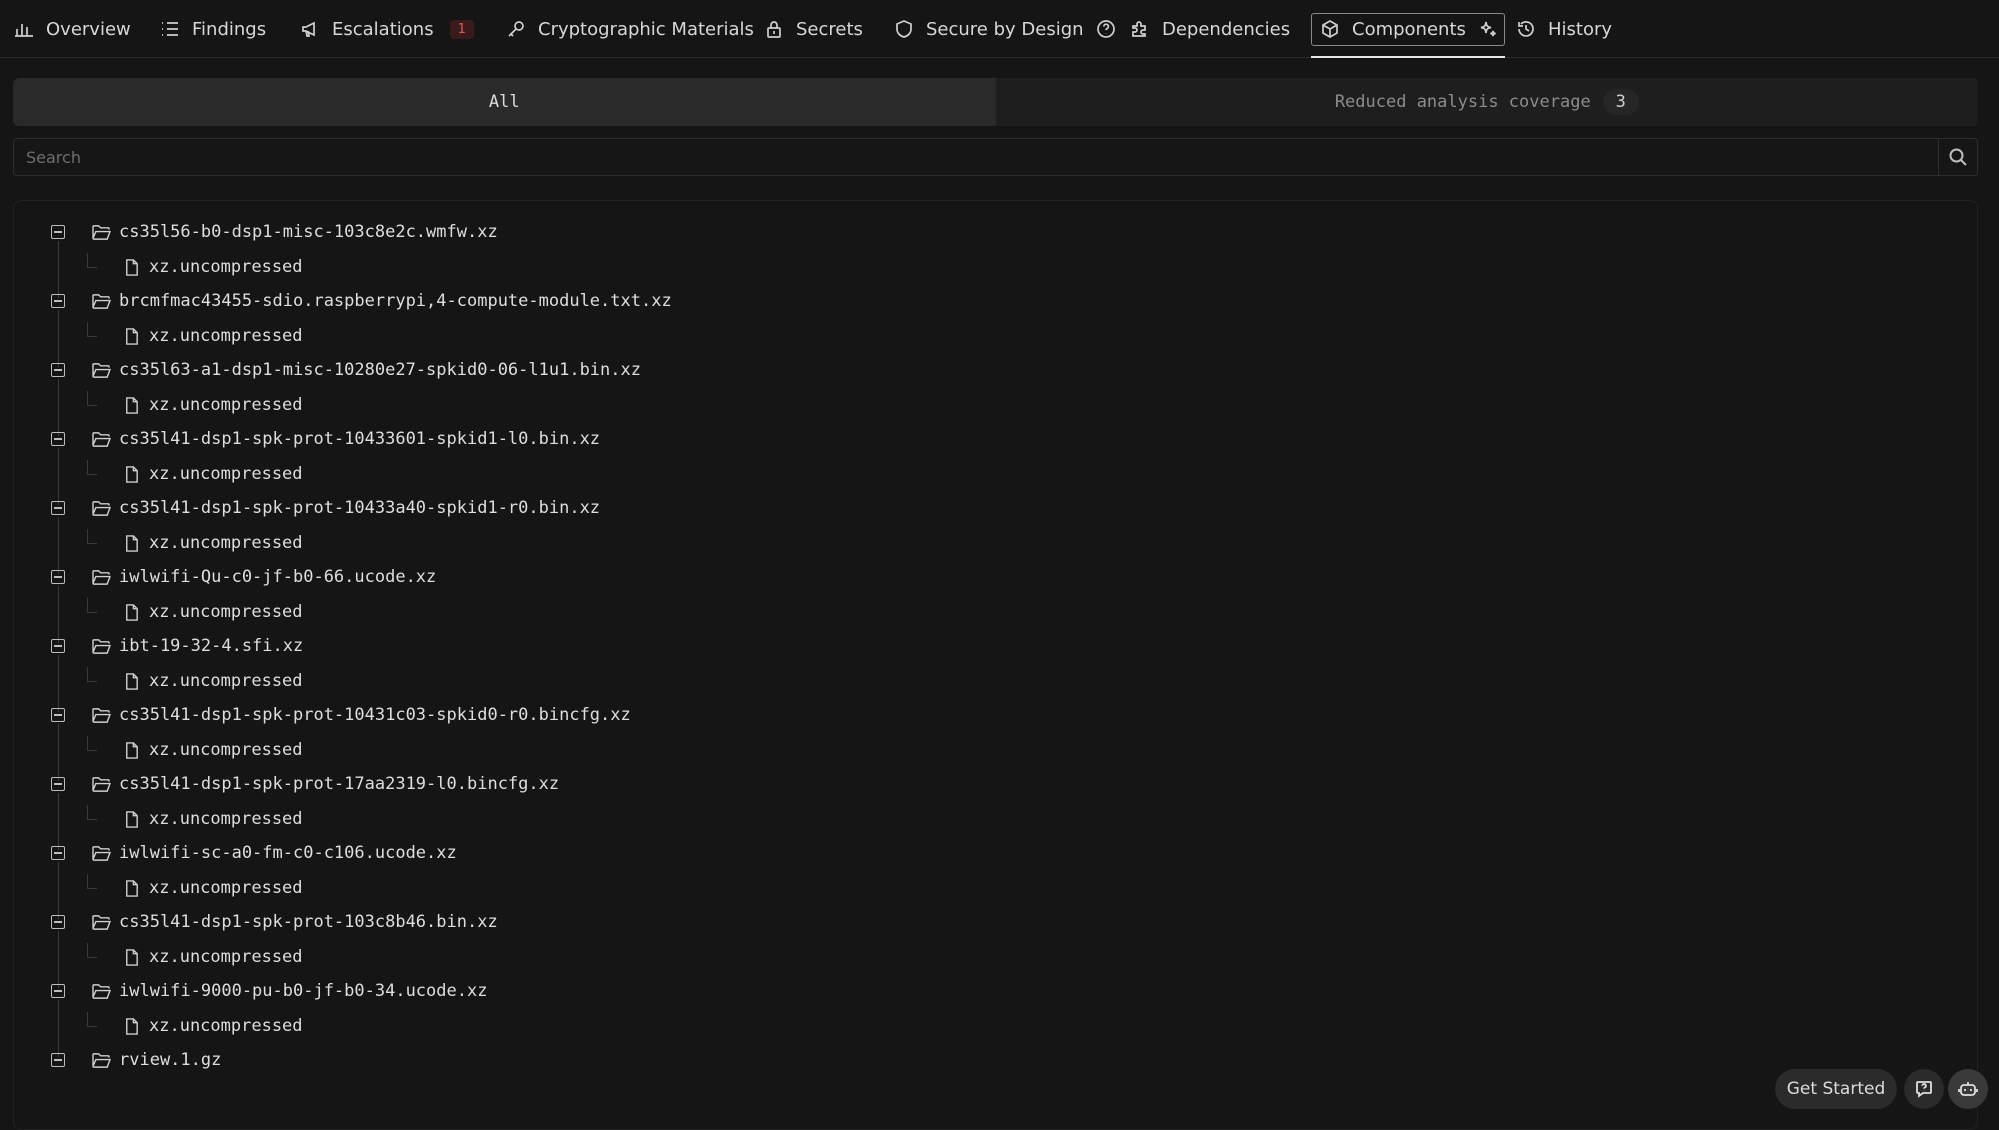  I want to click on assistant-bot-button, so click(1968, 1089).